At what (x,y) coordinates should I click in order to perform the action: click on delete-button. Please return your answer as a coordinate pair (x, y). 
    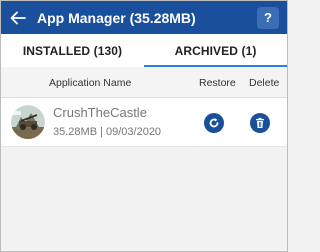
    Looking at the image, I should click on (260, 123).